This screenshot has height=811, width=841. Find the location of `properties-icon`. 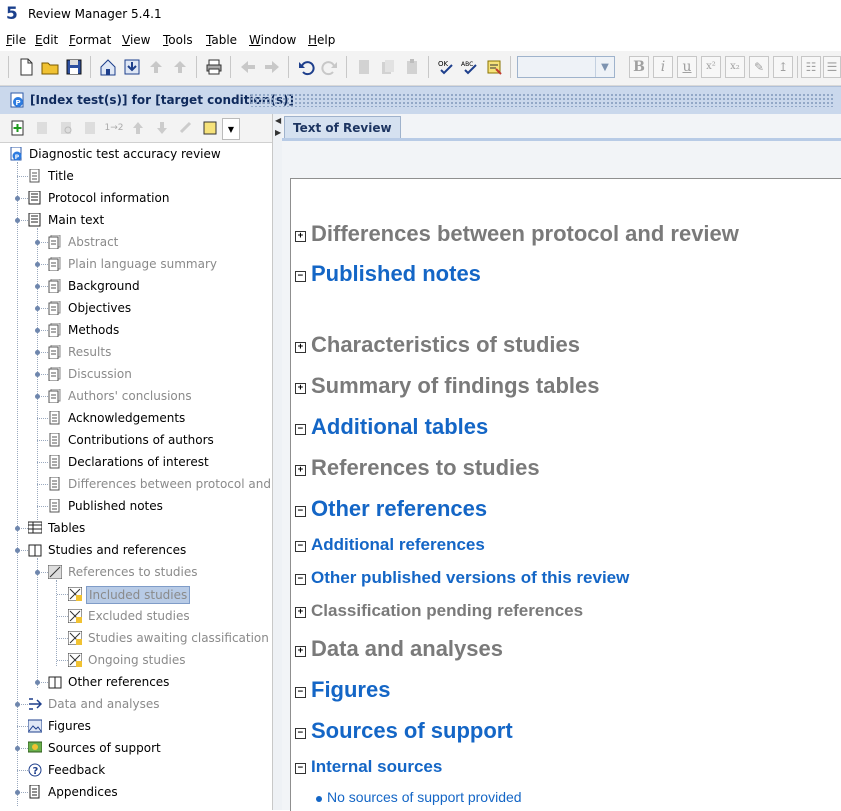

properties-icon is located at coordinates (42, 128).